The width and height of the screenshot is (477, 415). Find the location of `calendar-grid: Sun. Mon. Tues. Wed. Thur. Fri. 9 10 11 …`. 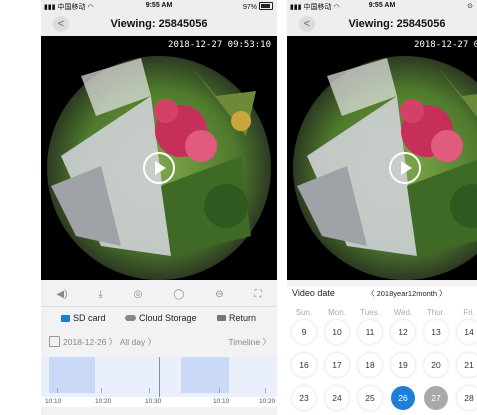

calendar-grid: Sun. Mon. Tues. Wed. Thur. Fri. 9 10 11 … is located at coordinates (382, 357).